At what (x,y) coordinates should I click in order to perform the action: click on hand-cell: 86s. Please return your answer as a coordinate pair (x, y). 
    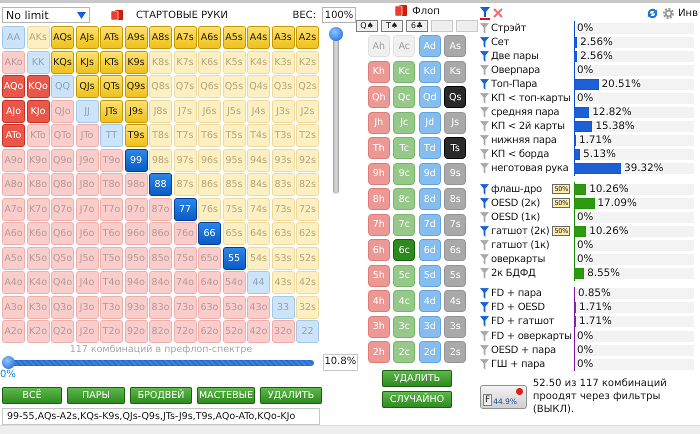
    Looking at the image, I should click on (209, 184).